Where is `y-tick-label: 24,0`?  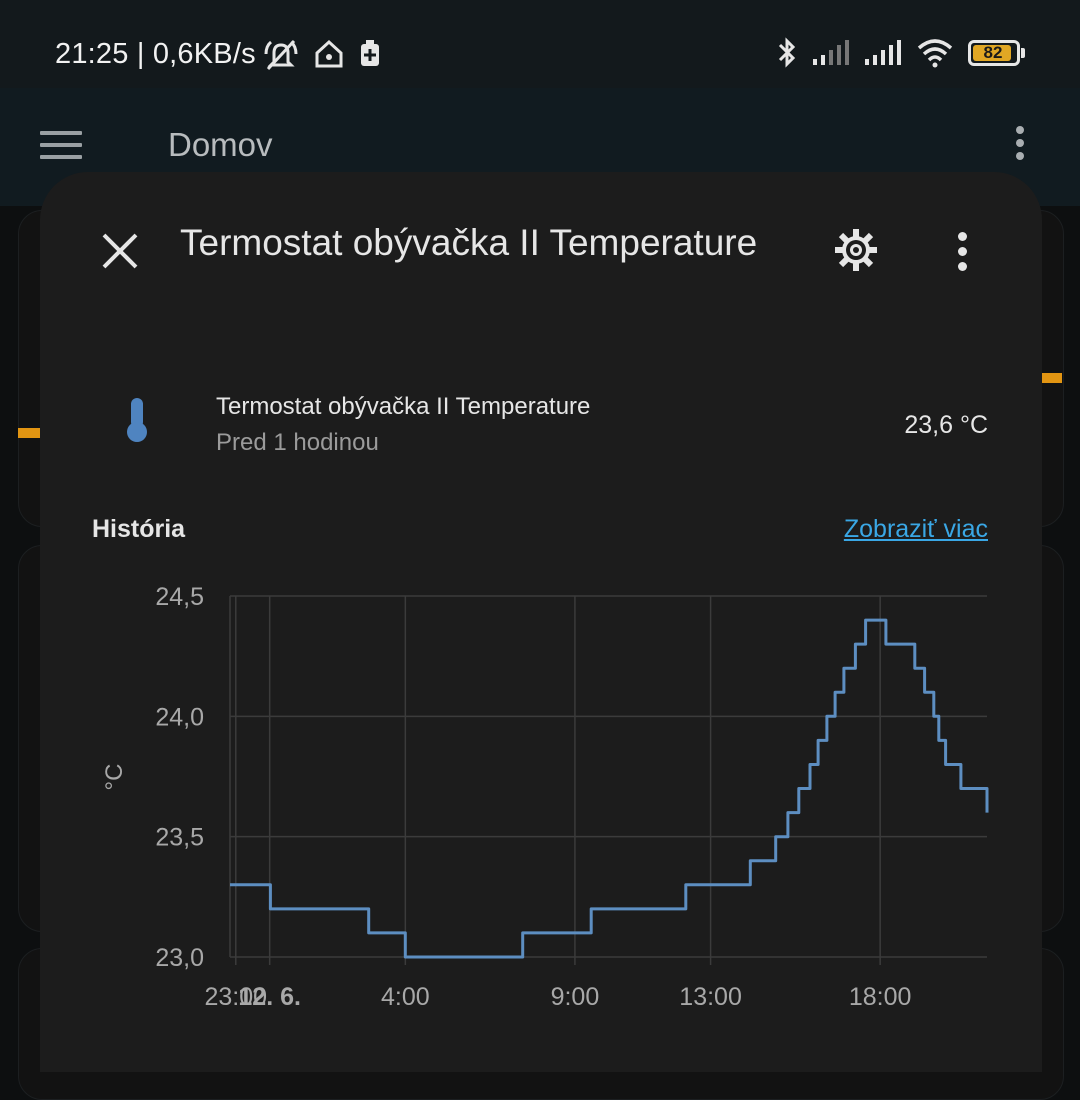
y-tick-label: 24,0 is located at coordinates (179, 717).